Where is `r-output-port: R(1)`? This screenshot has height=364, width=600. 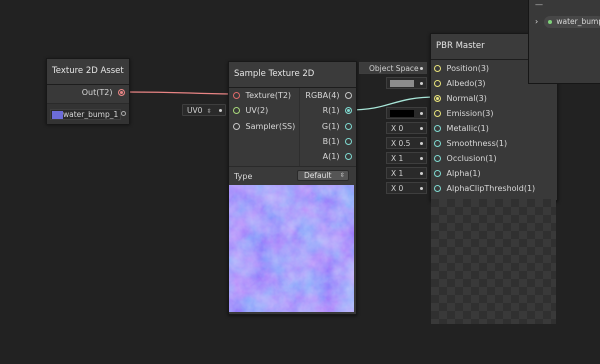
r-output-port: R(1) is located at coordinates (337, 110).